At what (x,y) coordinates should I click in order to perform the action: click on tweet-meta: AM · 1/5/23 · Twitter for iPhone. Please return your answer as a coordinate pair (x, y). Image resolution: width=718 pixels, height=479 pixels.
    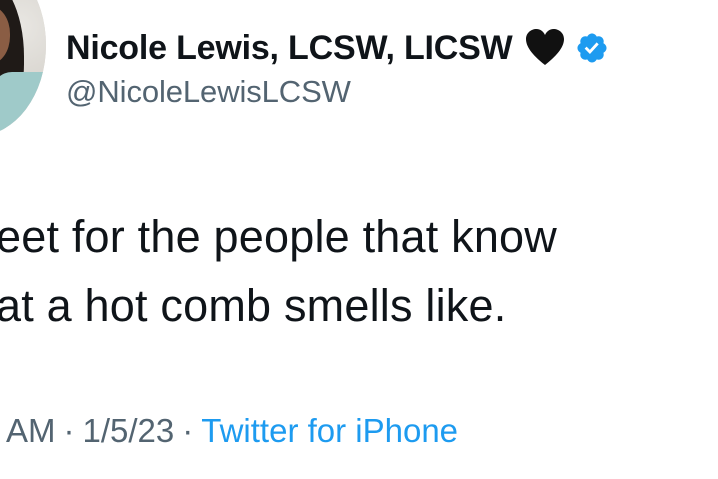
    Looking at the image, I should click on (232, 431).